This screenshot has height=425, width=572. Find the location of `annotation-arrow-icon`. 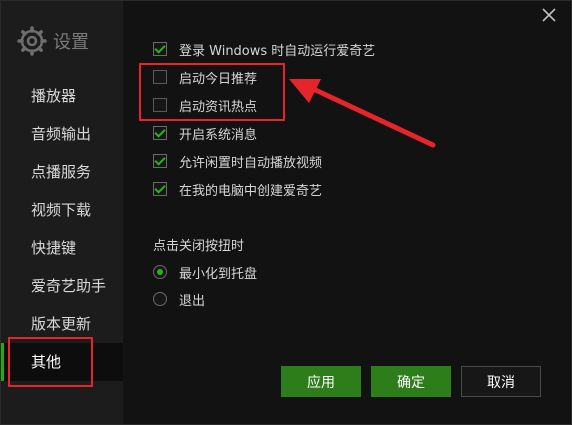

annotation-arrow-icon is located at coordinates (362, 113).